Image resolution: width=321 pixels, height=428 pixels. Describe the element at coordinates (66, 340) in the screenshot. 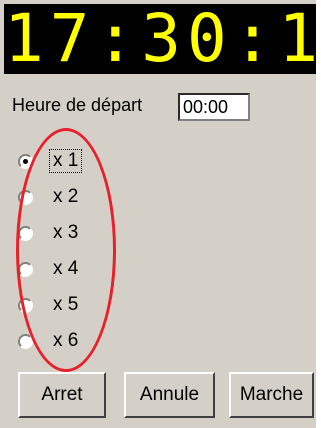

I see `speed-option-label: x 6` at that location.